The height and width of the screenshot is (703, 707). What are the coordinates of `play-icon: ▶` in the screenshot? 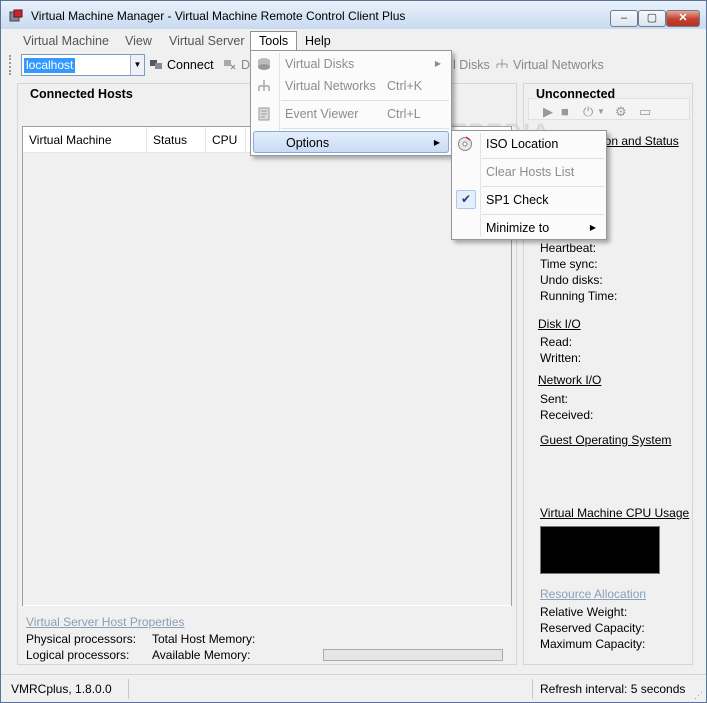 It's located at (548, 112).